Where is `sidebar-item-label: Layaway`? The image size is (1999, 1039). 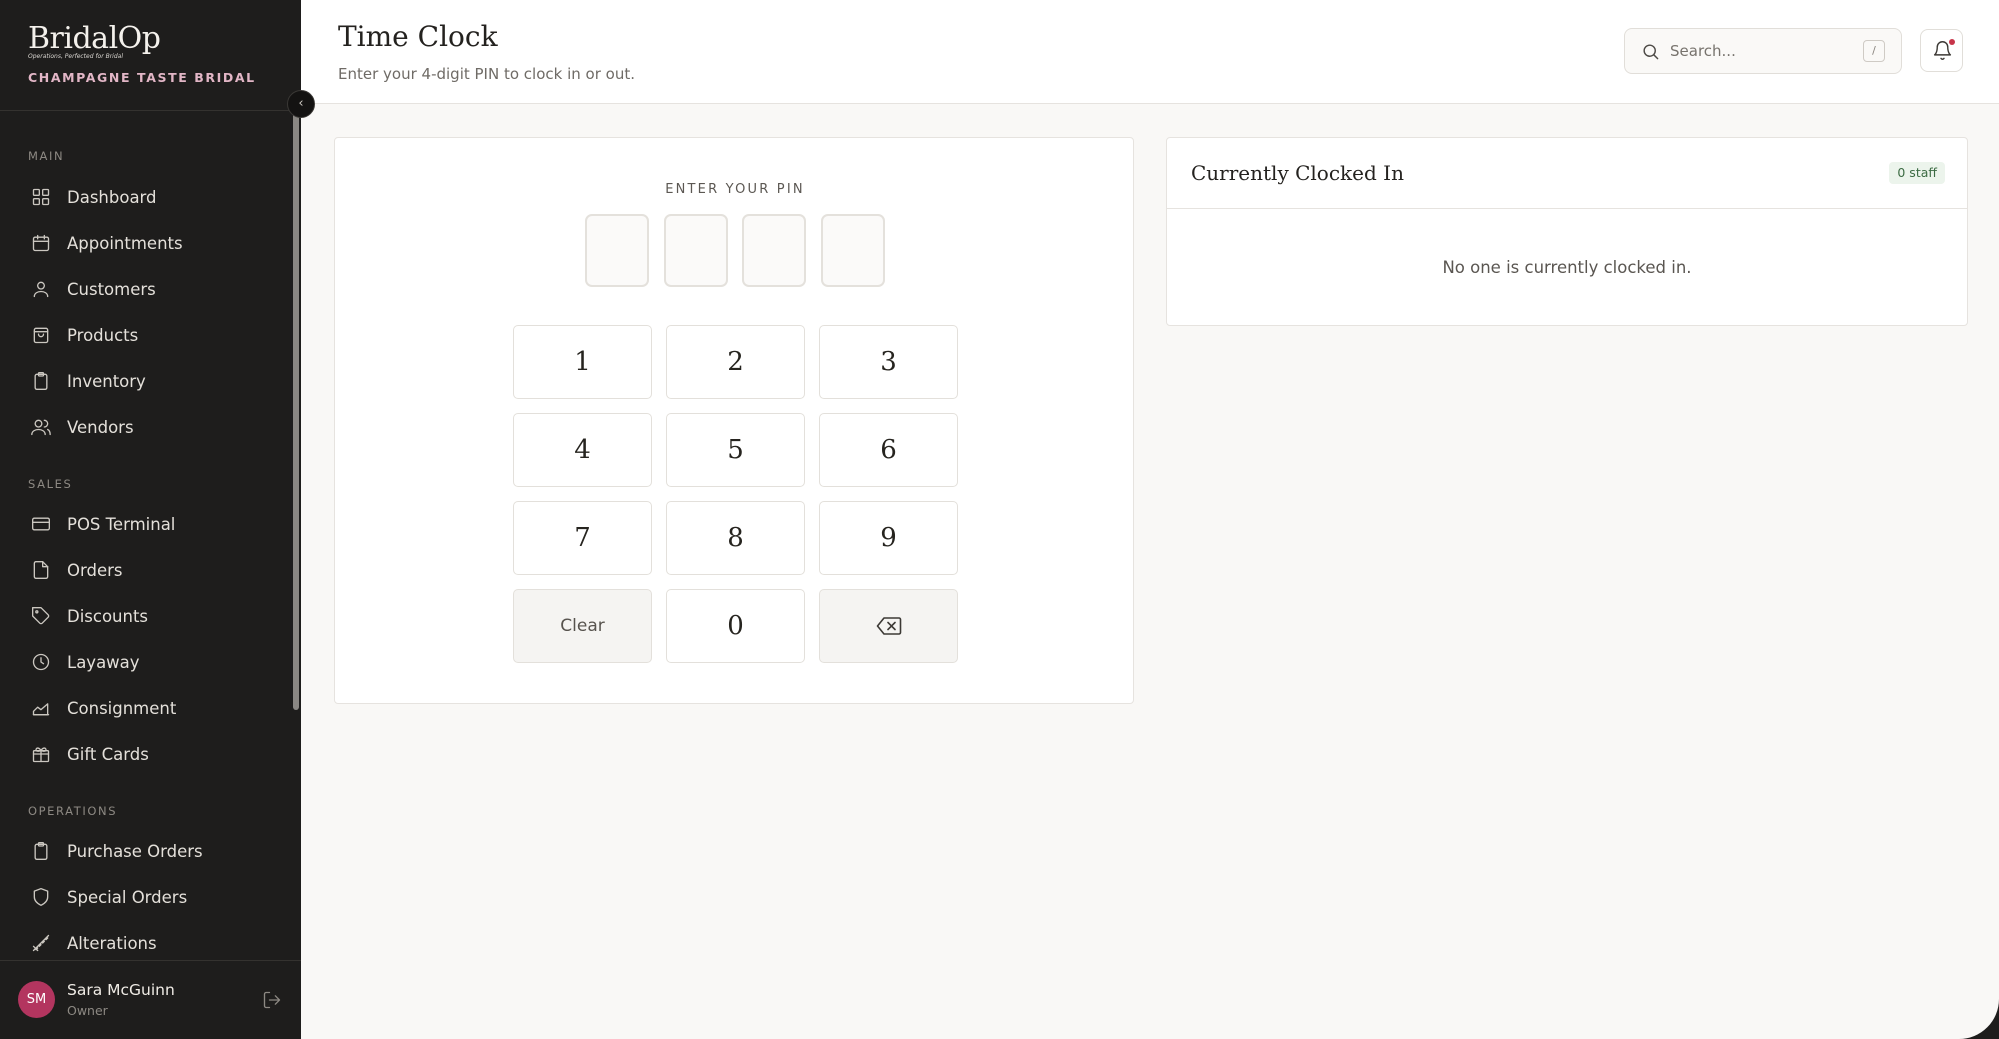 sidebar-item-label: Layaway is located at coordinates (103, 662).